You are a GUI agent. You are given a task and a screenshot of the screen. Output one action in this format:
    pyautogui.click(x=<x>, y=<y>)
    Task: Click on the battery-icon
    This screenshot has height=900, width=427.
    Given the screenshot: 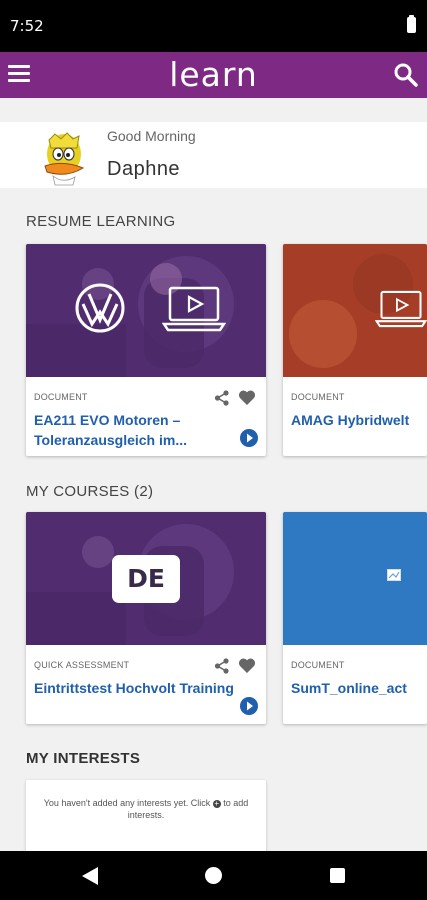 What is the action you would take?
    pyautogui.click(x=411, y=24)
    